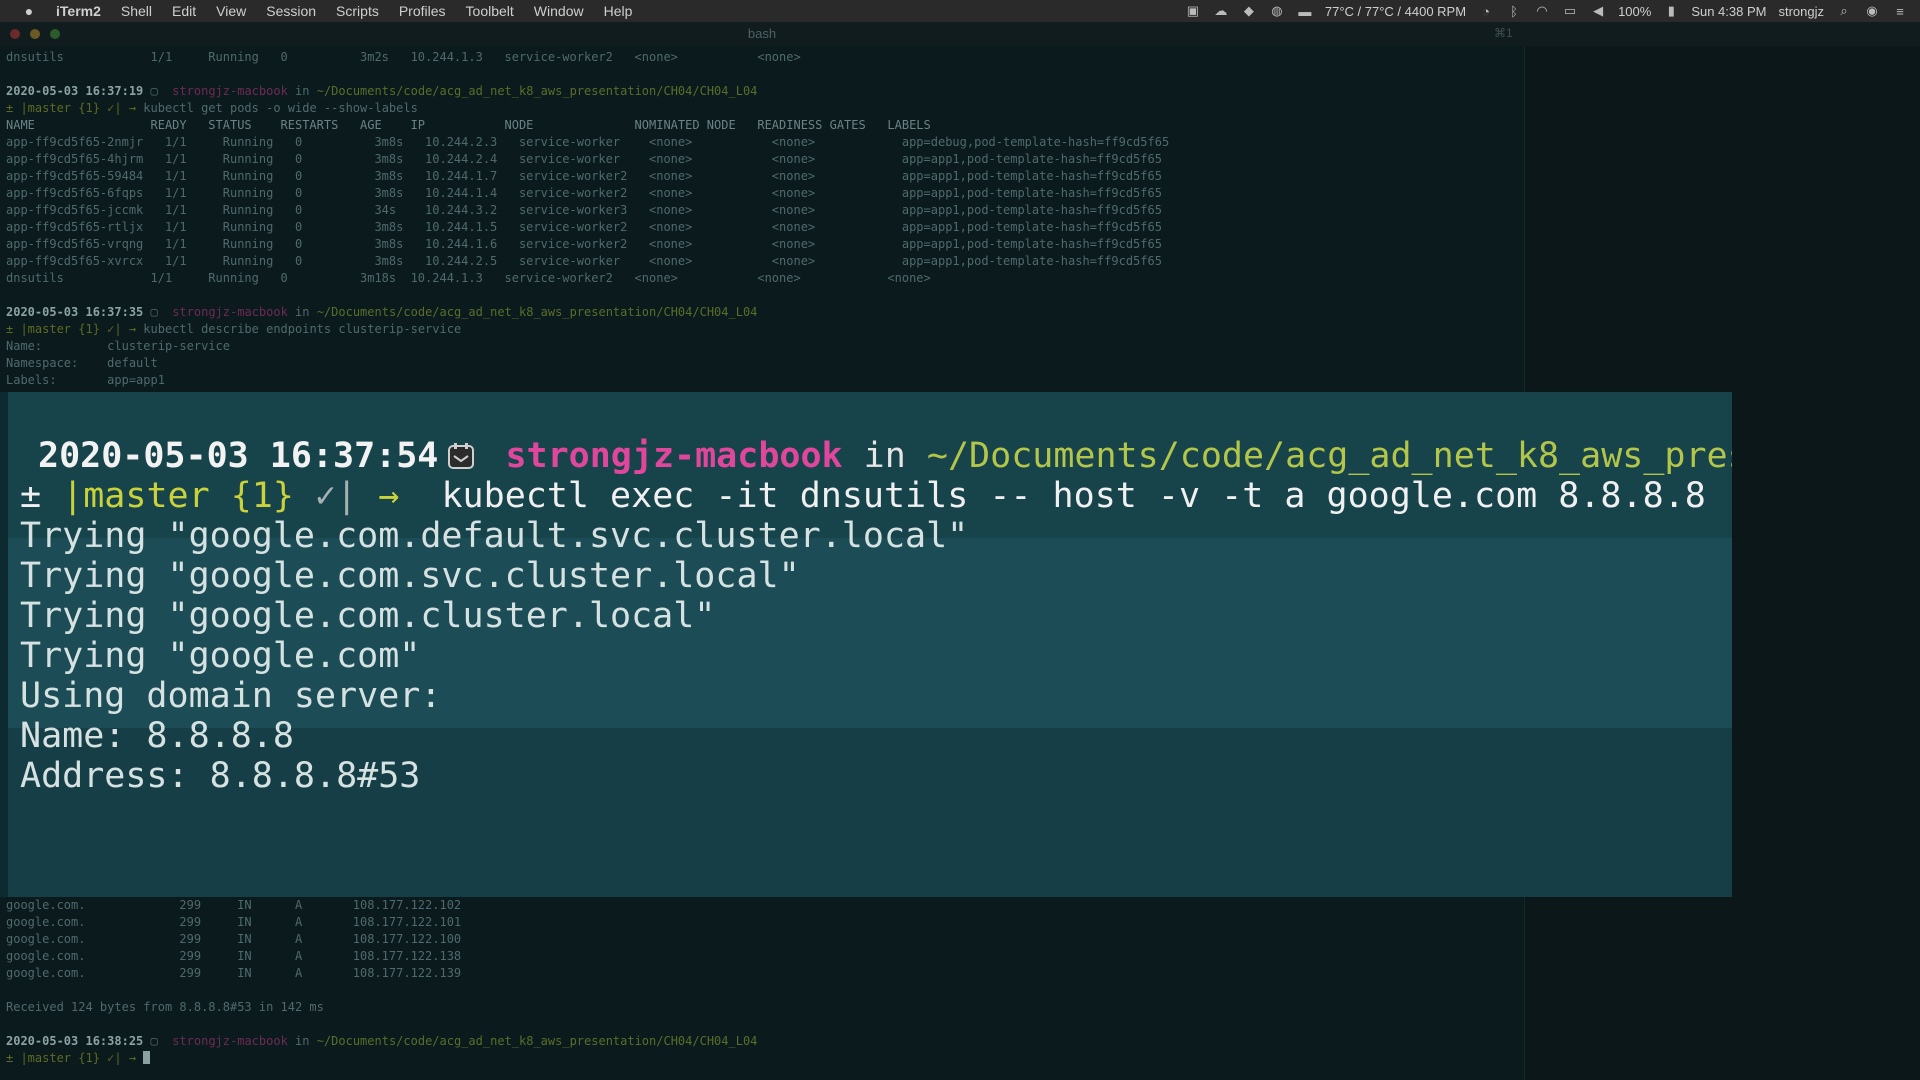  What do you see at coordinates (234, 956) in the screenshot?
I see `dns-answer-row: google.com. 299 IN A 108.177.122.138` at bounding box center [234, 956].